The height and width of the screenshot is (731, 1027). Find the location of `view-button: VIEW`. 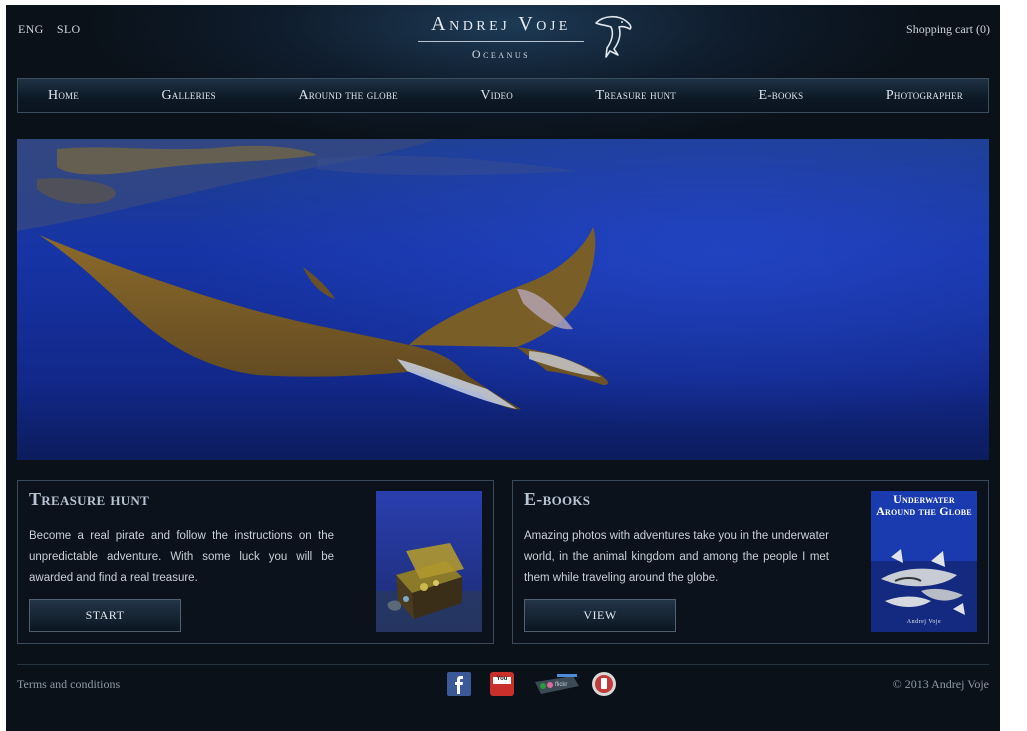

view-button: VIEW is located at coordinates (600, 615).